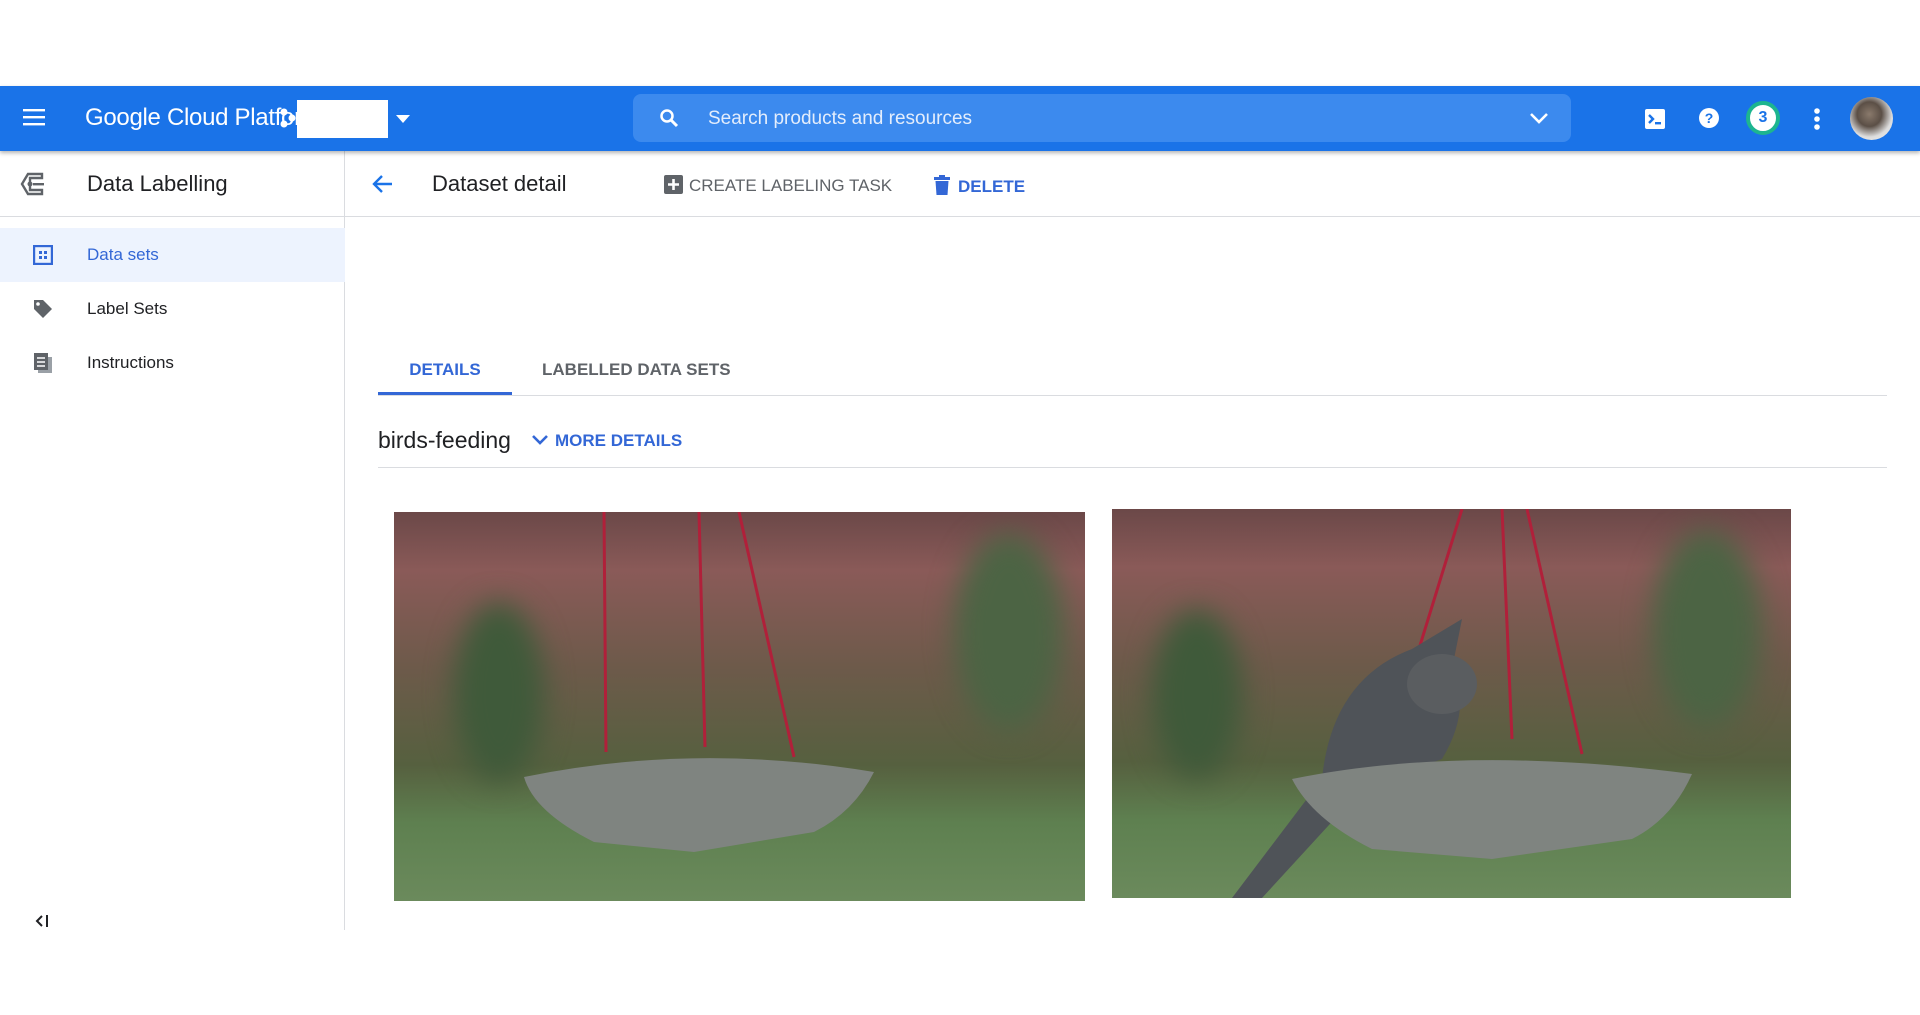 Image resolution: width=1920 pixels, height=1015 pixels. I want to click on add-box-icon, so click(673, 184).